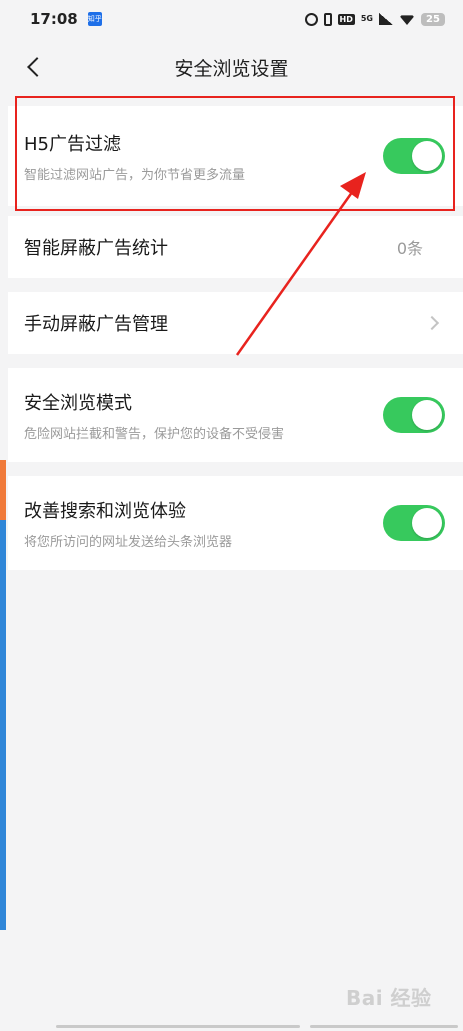 The width and height of the screenshot is (463, 1031). I want to click on alarm-icon, so click(311, 19).